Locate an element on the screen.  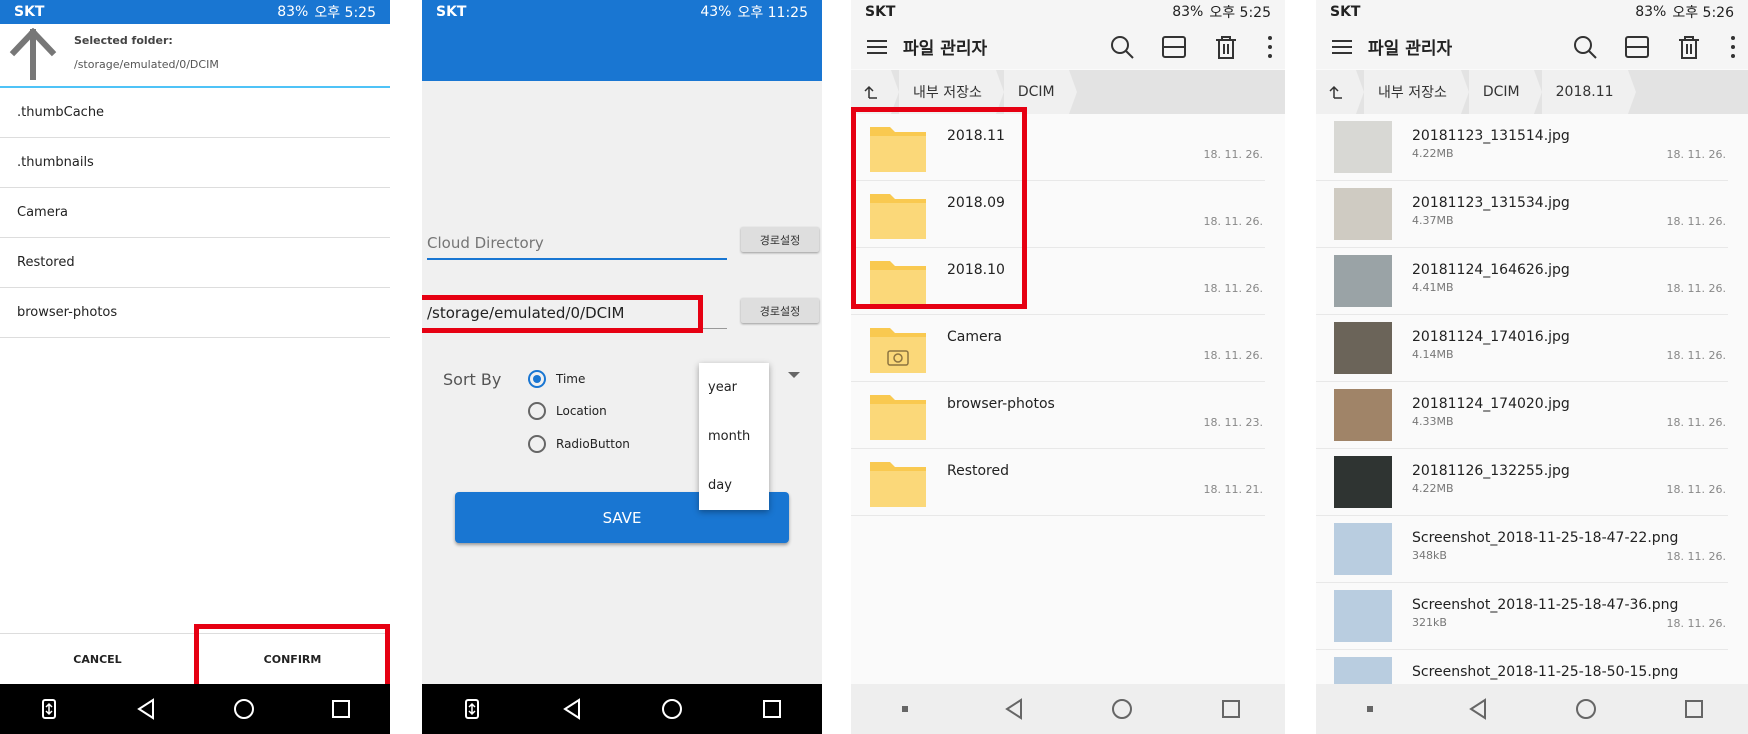
folder-item: Restored is located at coordinates (195, 263).